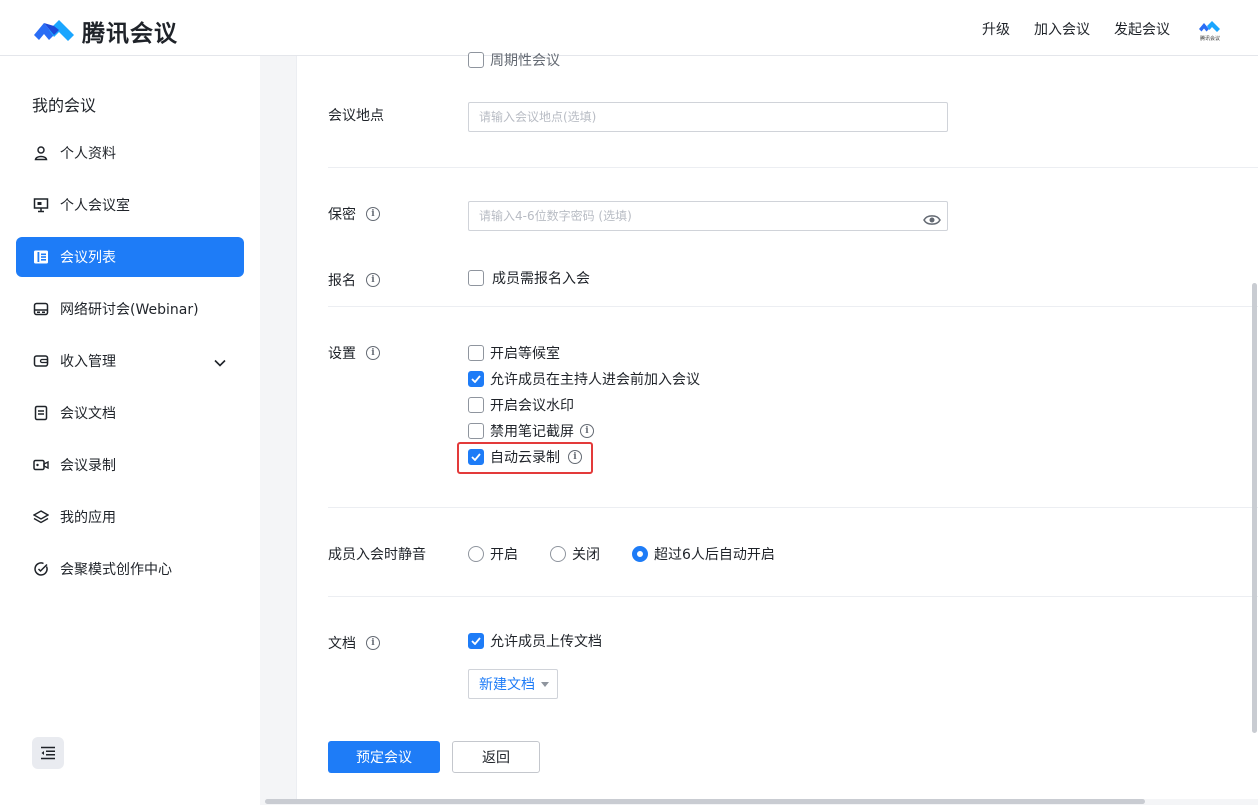 This screenshot has width=1258, height=805. Describe the element at coordinates (130, 517) in the screenshot. I see `sidebar-item-my-apps: 我的应用` at that location.